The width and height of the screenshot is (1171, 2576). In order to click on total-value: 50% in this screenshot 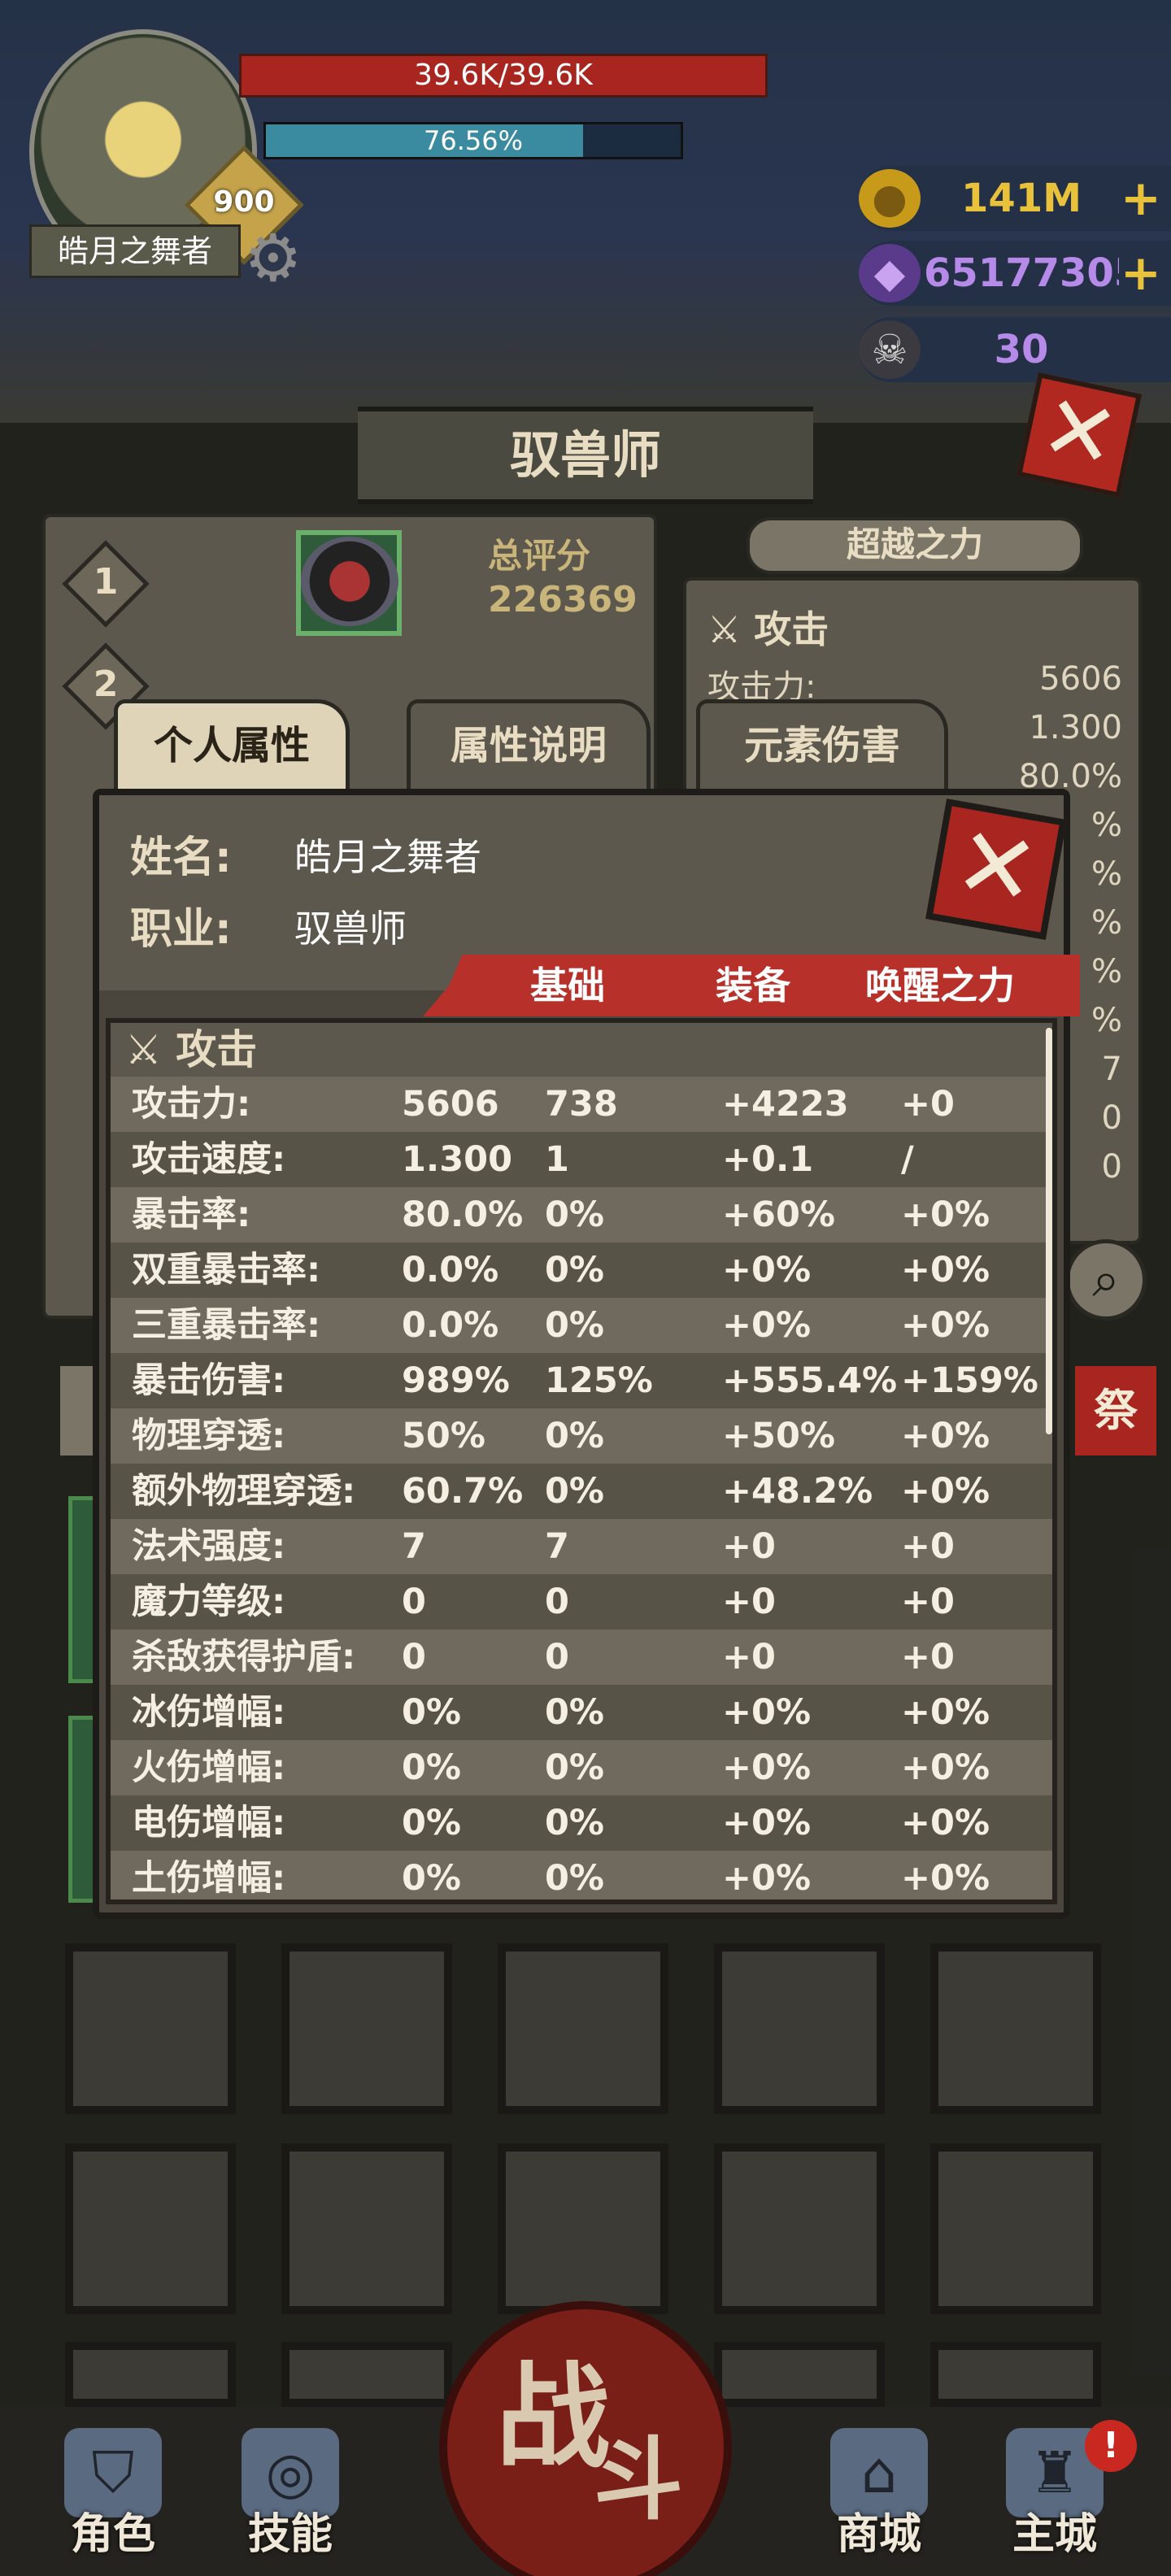, I will do `click(443, 1436)`.